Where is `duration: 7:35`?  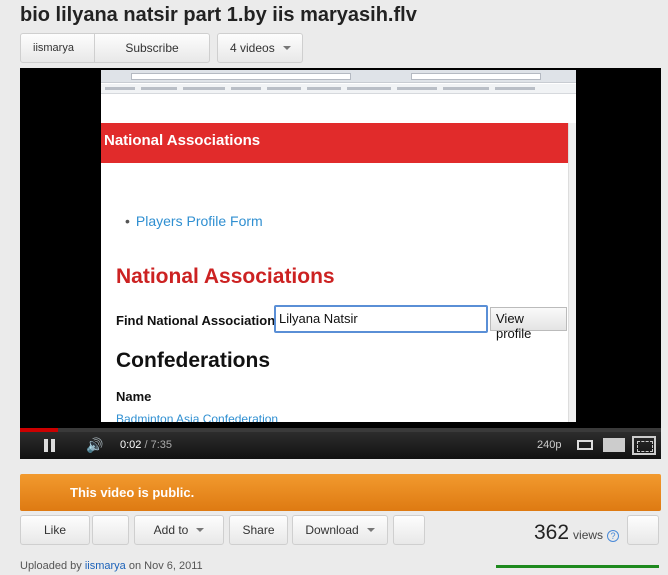
duration: 7:35 is located at coordinates (161, 445).